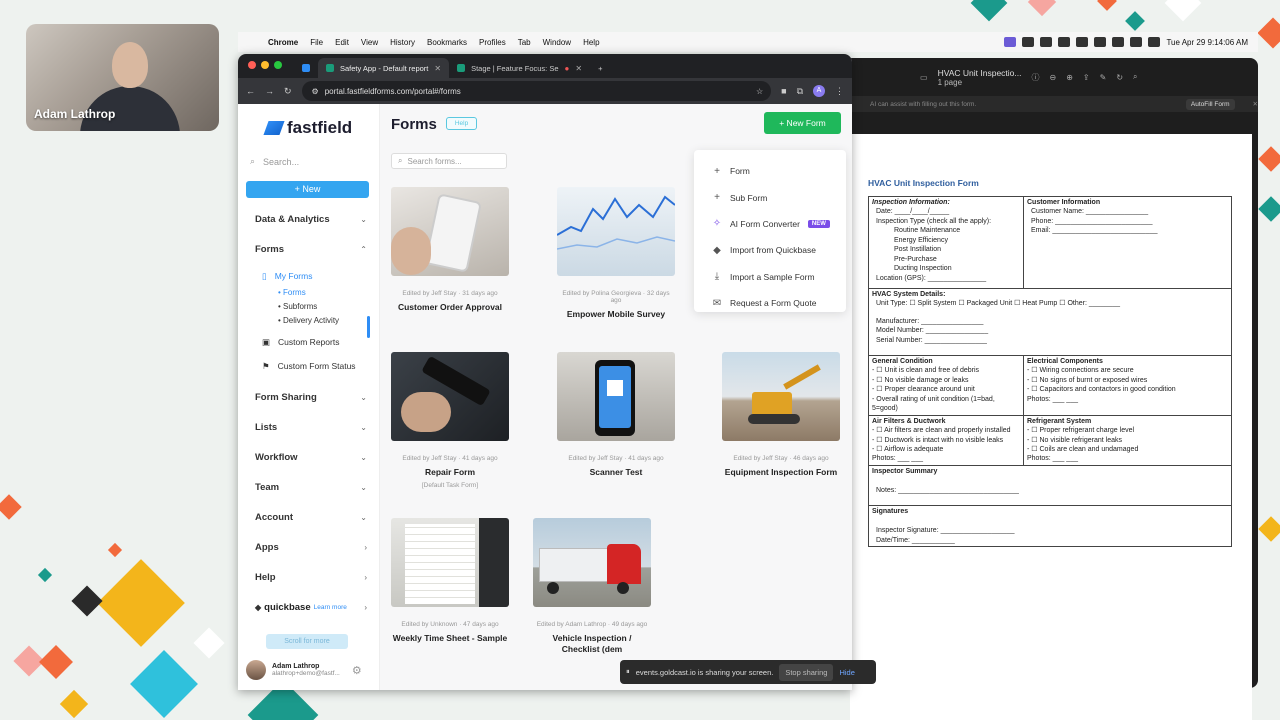 The height and width of the screenshot is (720, 1280). I want to click on form-thumbnail, so click(592, 562).